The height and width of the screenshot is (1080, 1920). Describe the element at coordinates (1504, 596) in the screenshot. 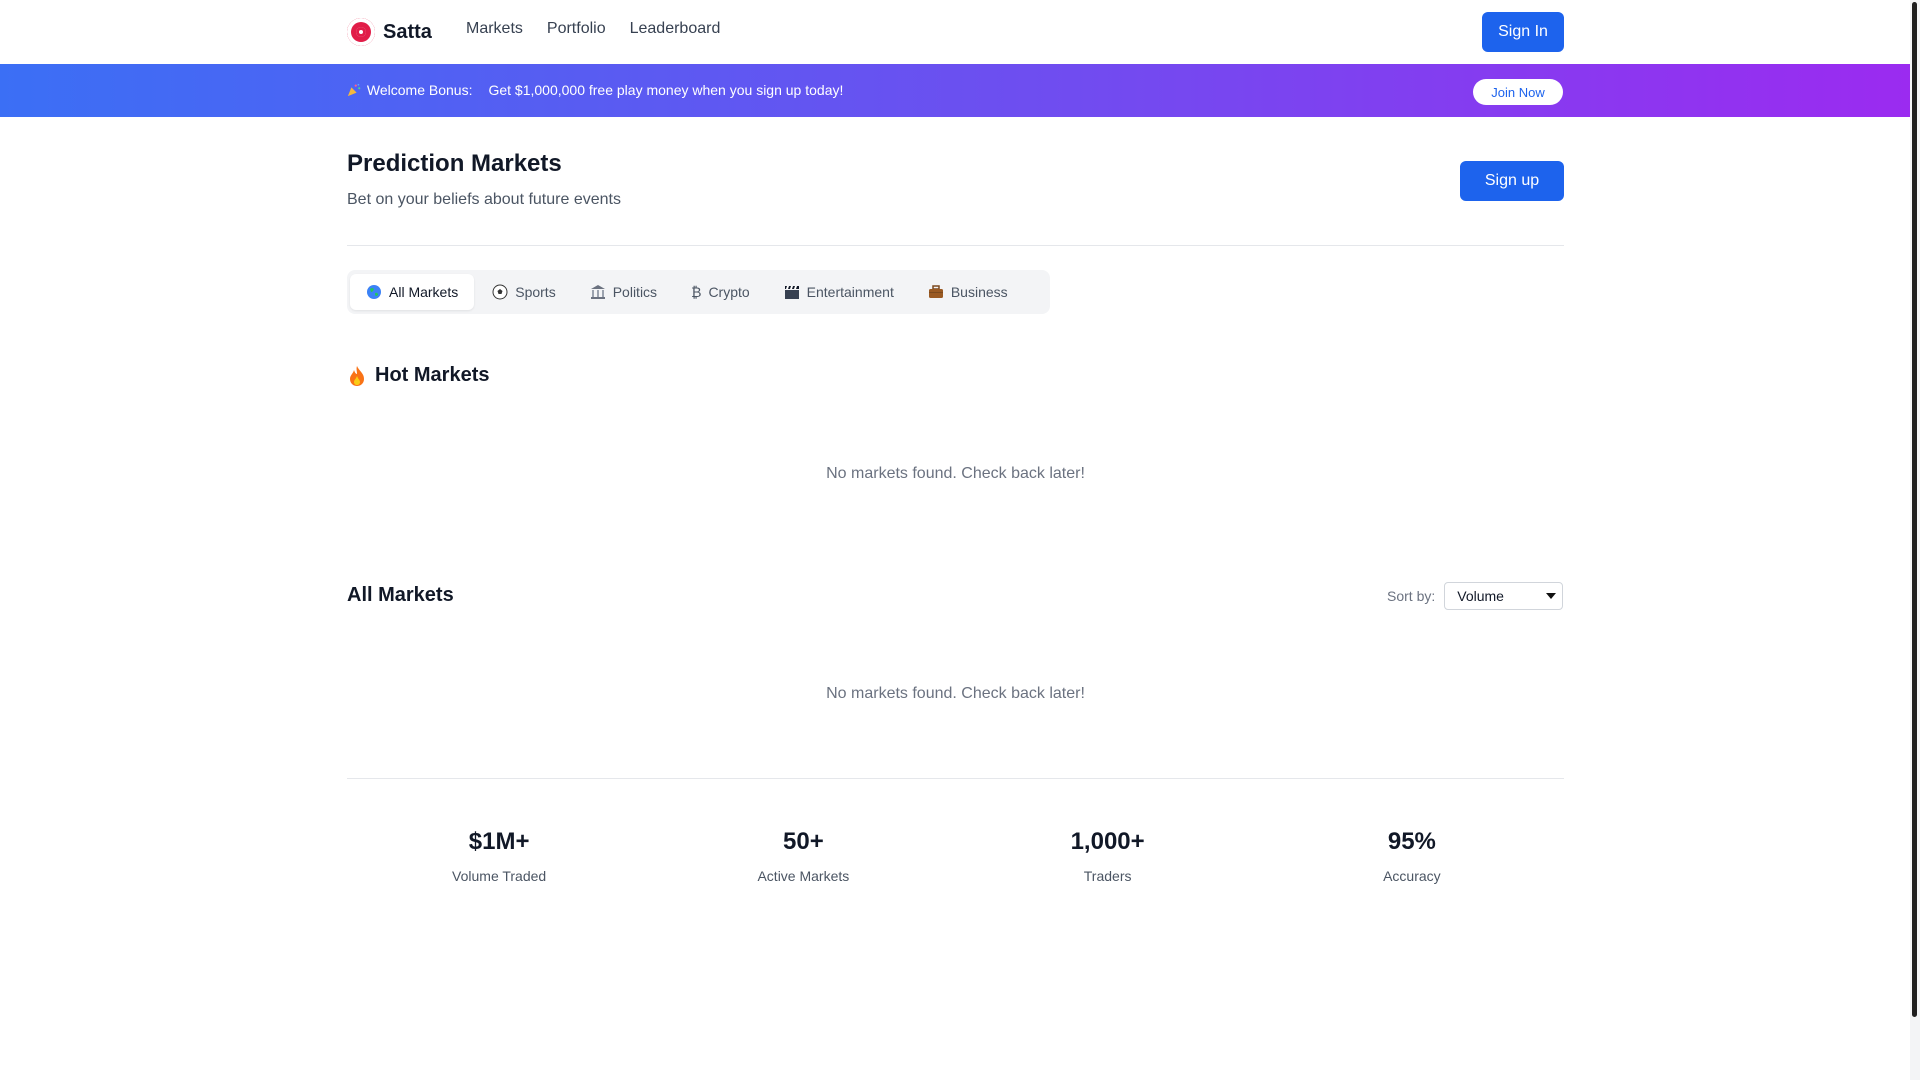

I see `sort-select: Volume` at that location.